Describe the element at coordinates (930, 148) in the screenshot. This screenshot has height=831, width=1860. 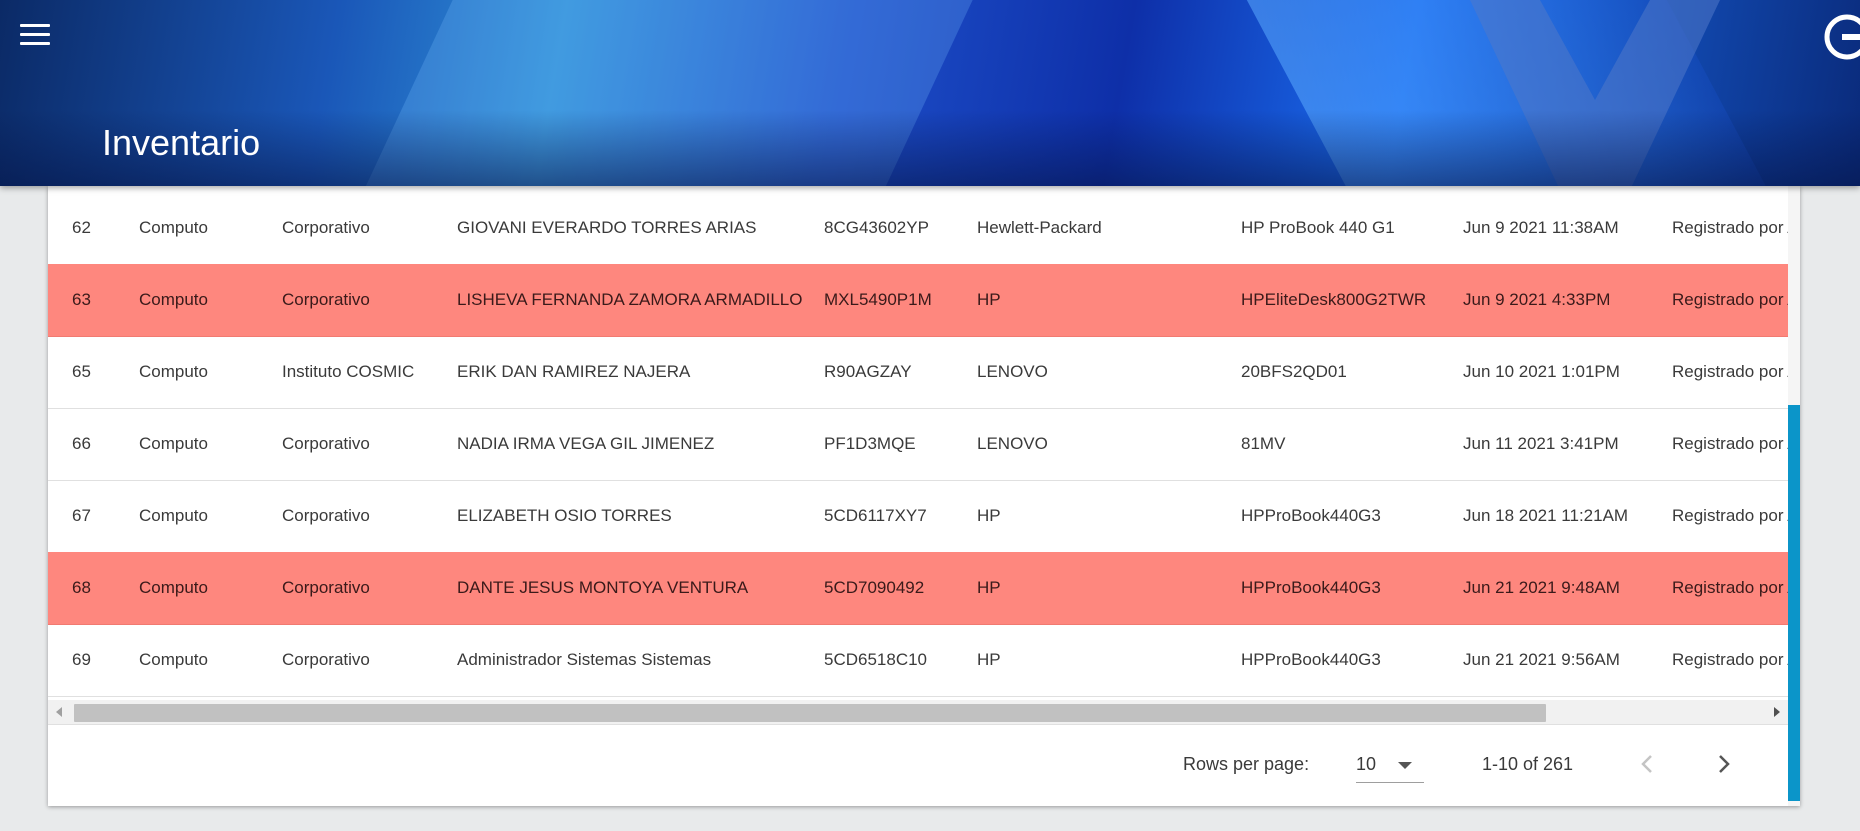
I see `header-background-shade` at that location.